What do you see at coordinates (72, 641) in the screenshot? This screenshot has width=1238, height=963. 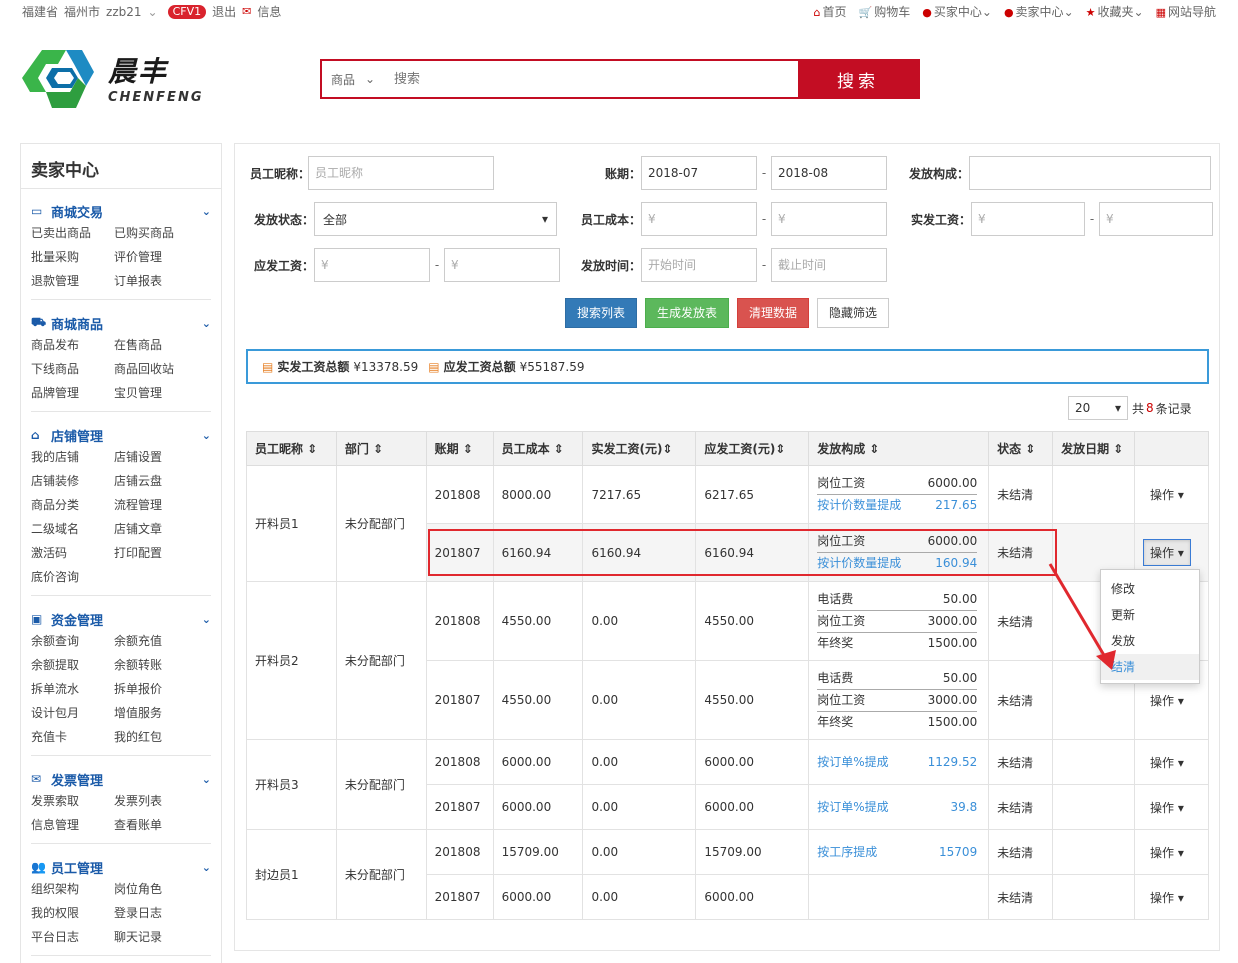 I see `sidebar-item: 余额查询` at bounding box center [72, 641].